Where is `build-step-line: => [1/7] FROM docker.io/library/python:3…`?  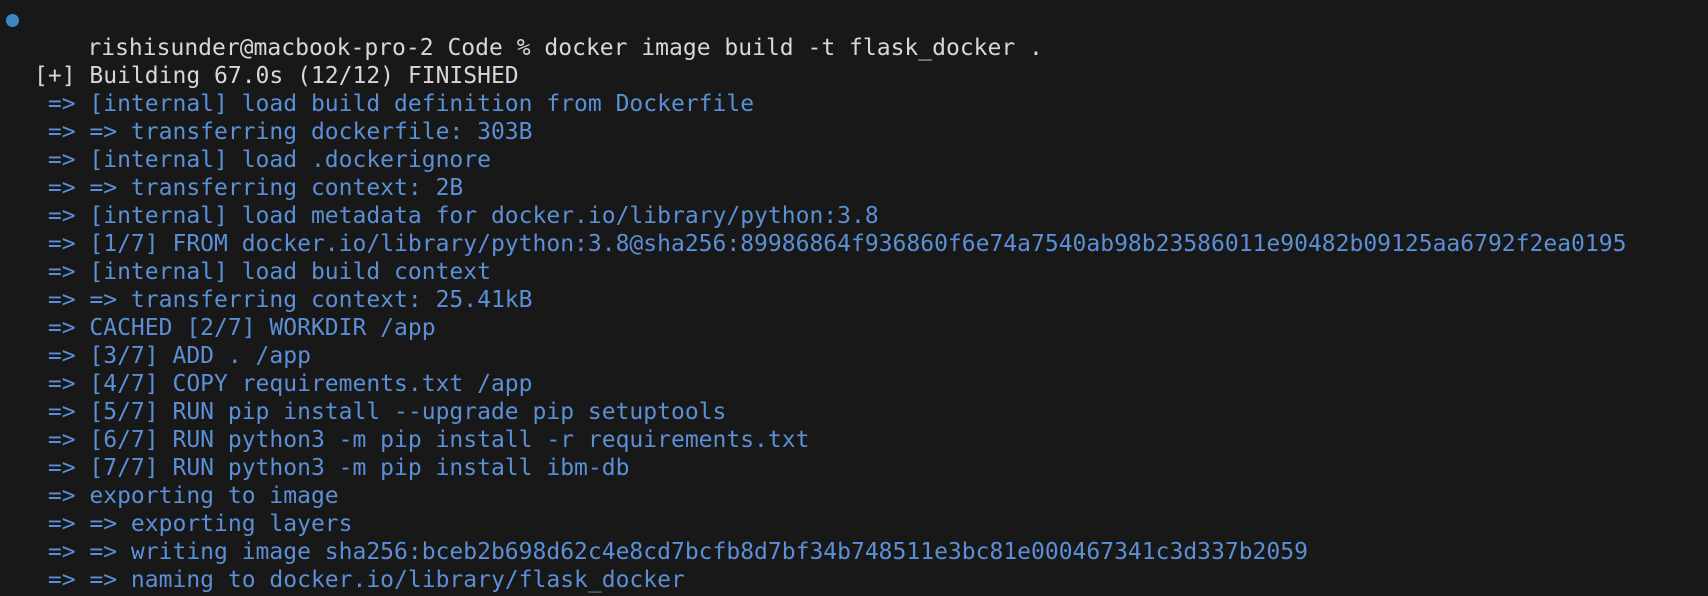
build-step-line: => [1/7] FROM docker.io/library/python:3… is located at coordinates (830, 244).